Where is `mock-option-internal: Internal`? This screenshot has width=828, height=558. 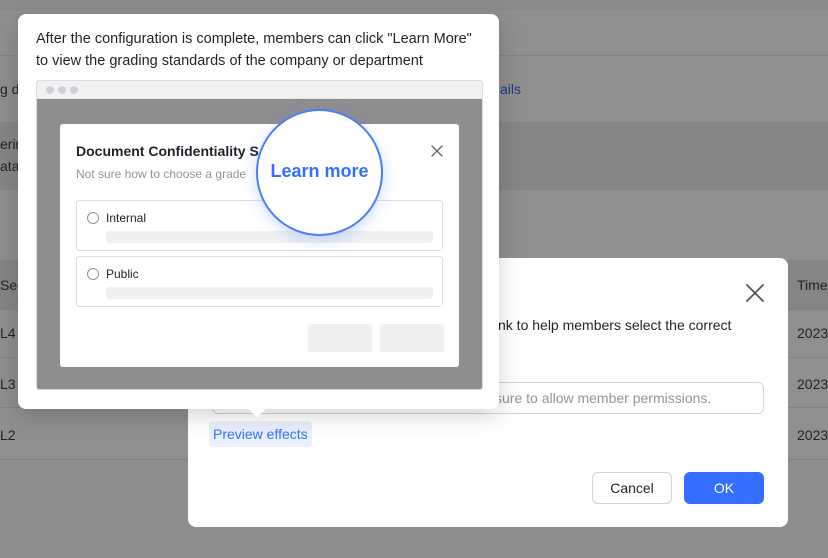 mock-option-internal: Internal is located at coordinates (259, 225).